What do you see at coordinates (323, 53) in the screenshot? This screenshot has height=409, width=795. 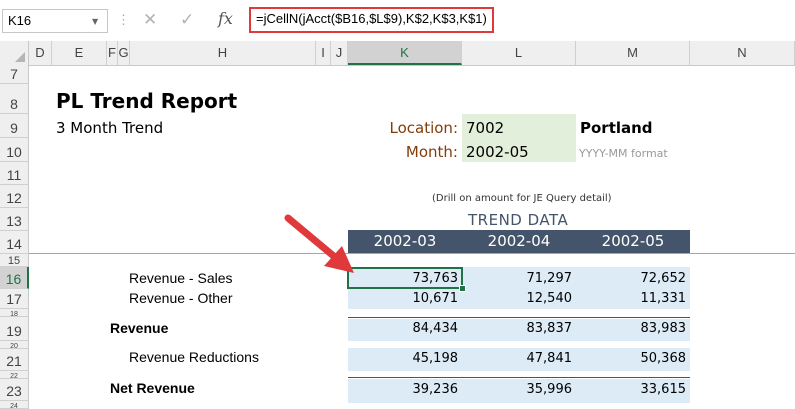 I see `column-header-i: I` at bounding box center [323, 53].